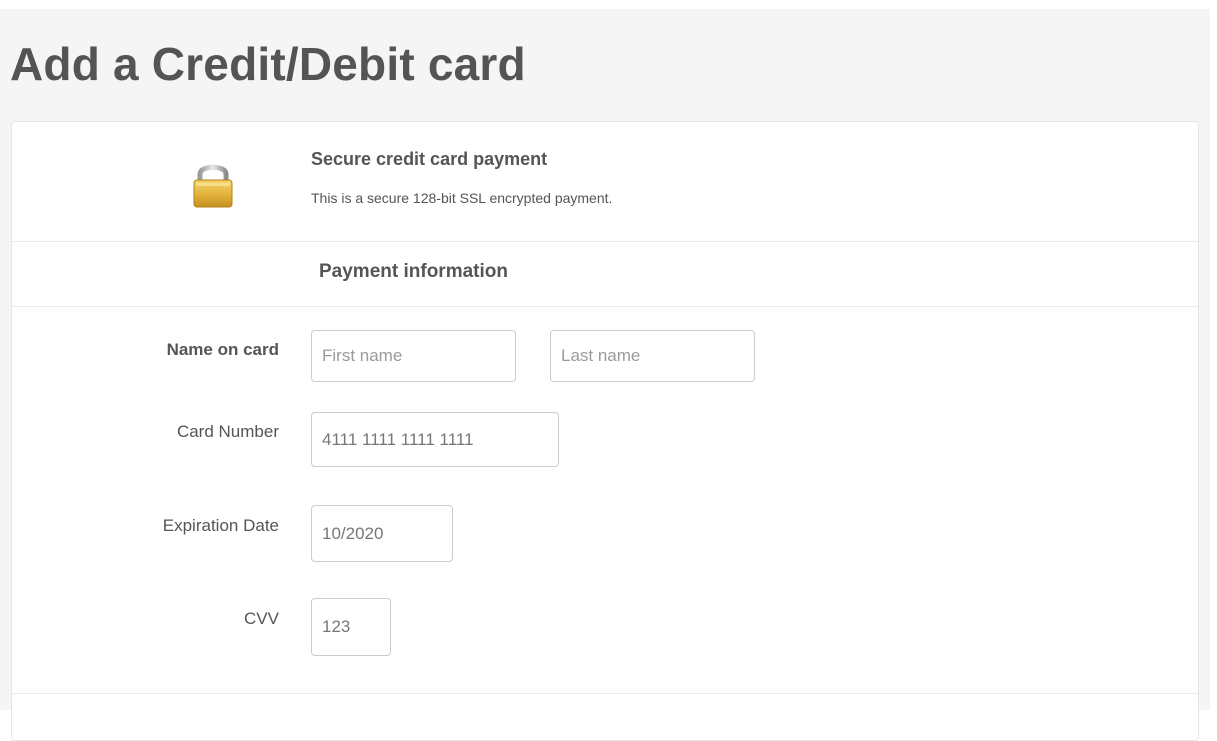 Image resolution: width=1217 pixels, height=741 pixels. I want to click on cvv-input, so click(351, 627).